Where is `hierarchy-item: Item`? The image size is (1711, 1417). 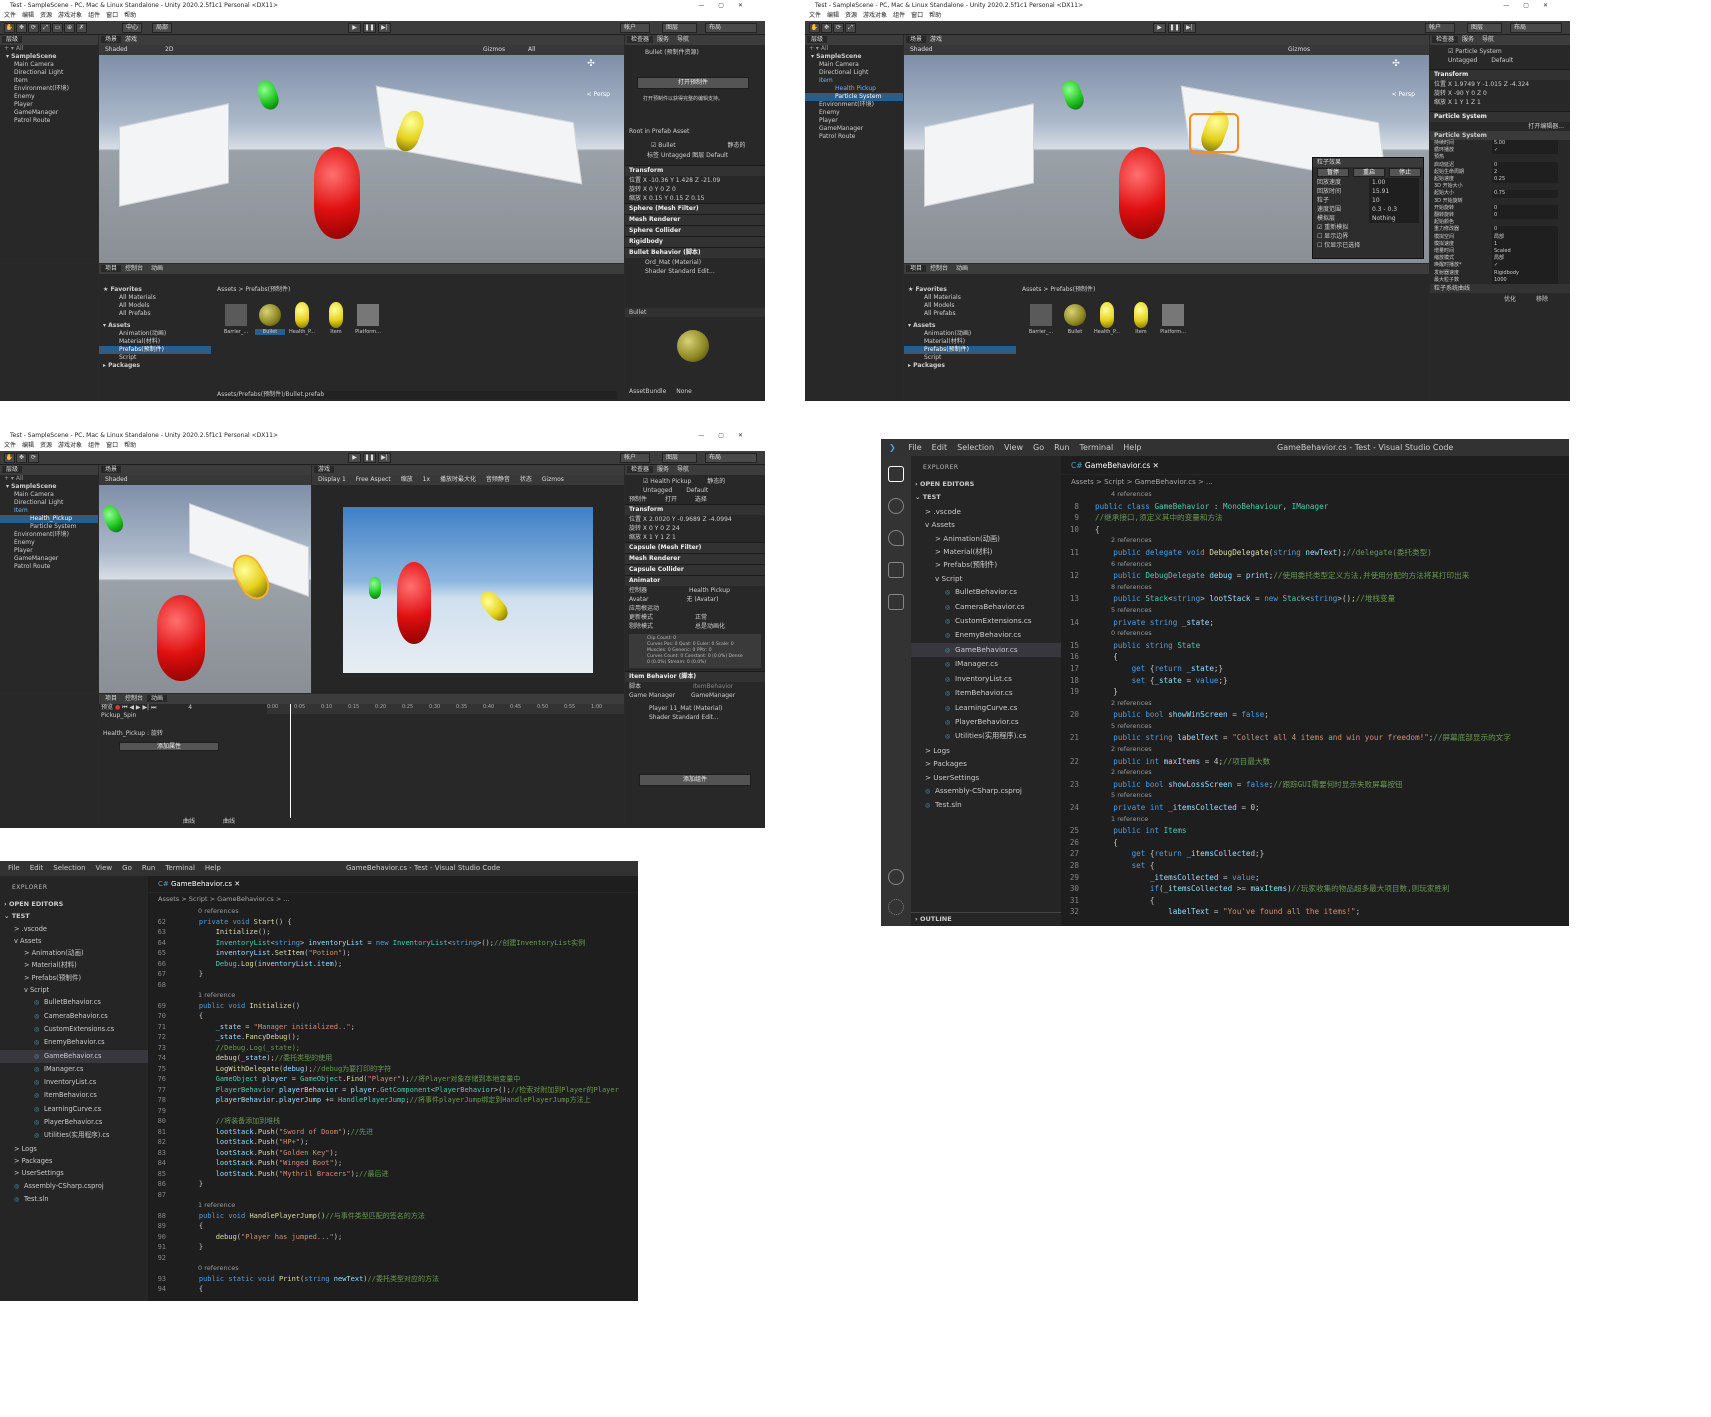
hierarchy-item: Item is located at coordinates (49, 511).